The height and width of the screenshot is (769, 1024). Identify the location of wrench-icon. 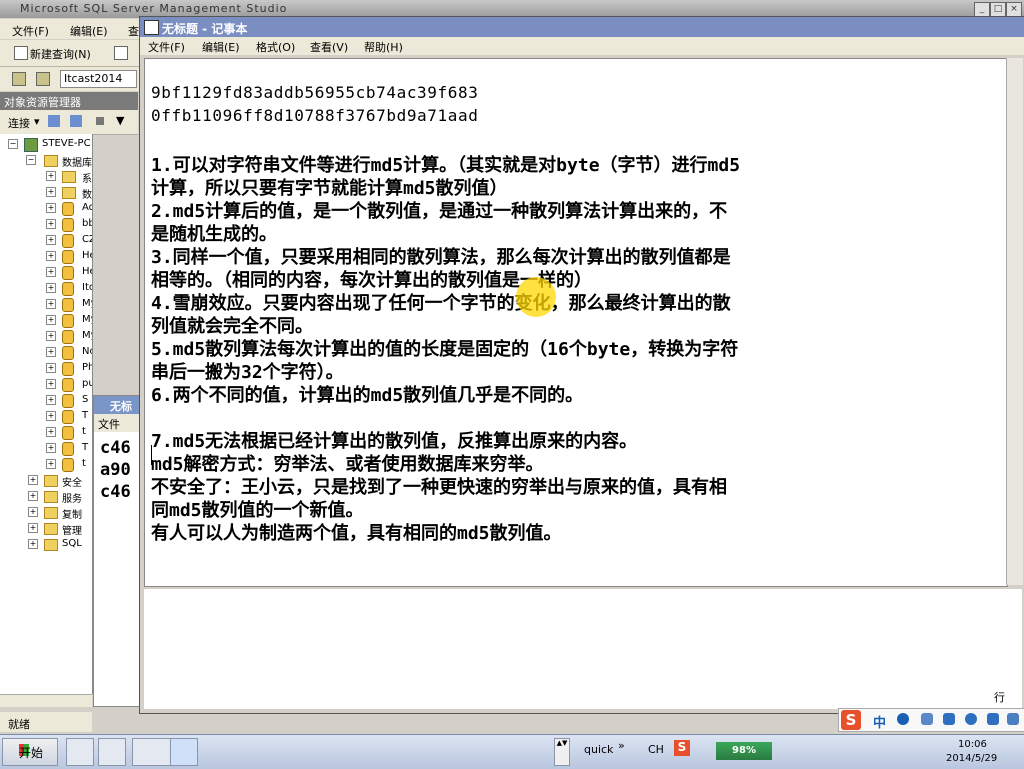
(1013, 719).